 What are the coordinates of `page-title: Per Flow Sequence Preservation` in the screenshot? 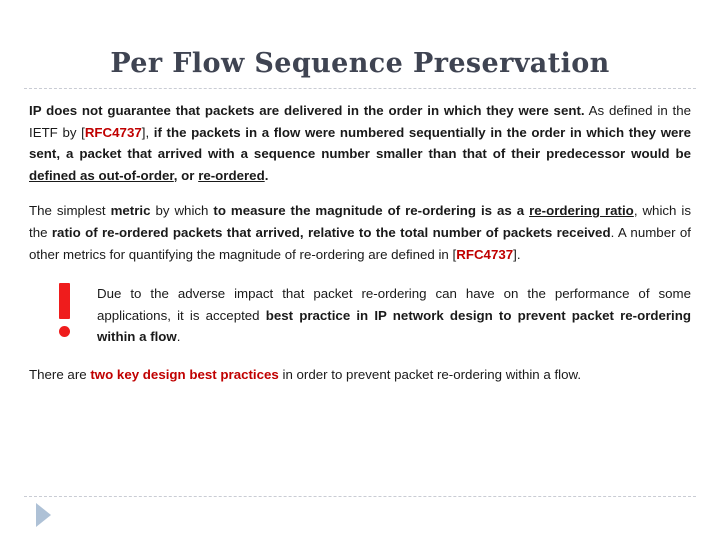 It's located at (360, 63).